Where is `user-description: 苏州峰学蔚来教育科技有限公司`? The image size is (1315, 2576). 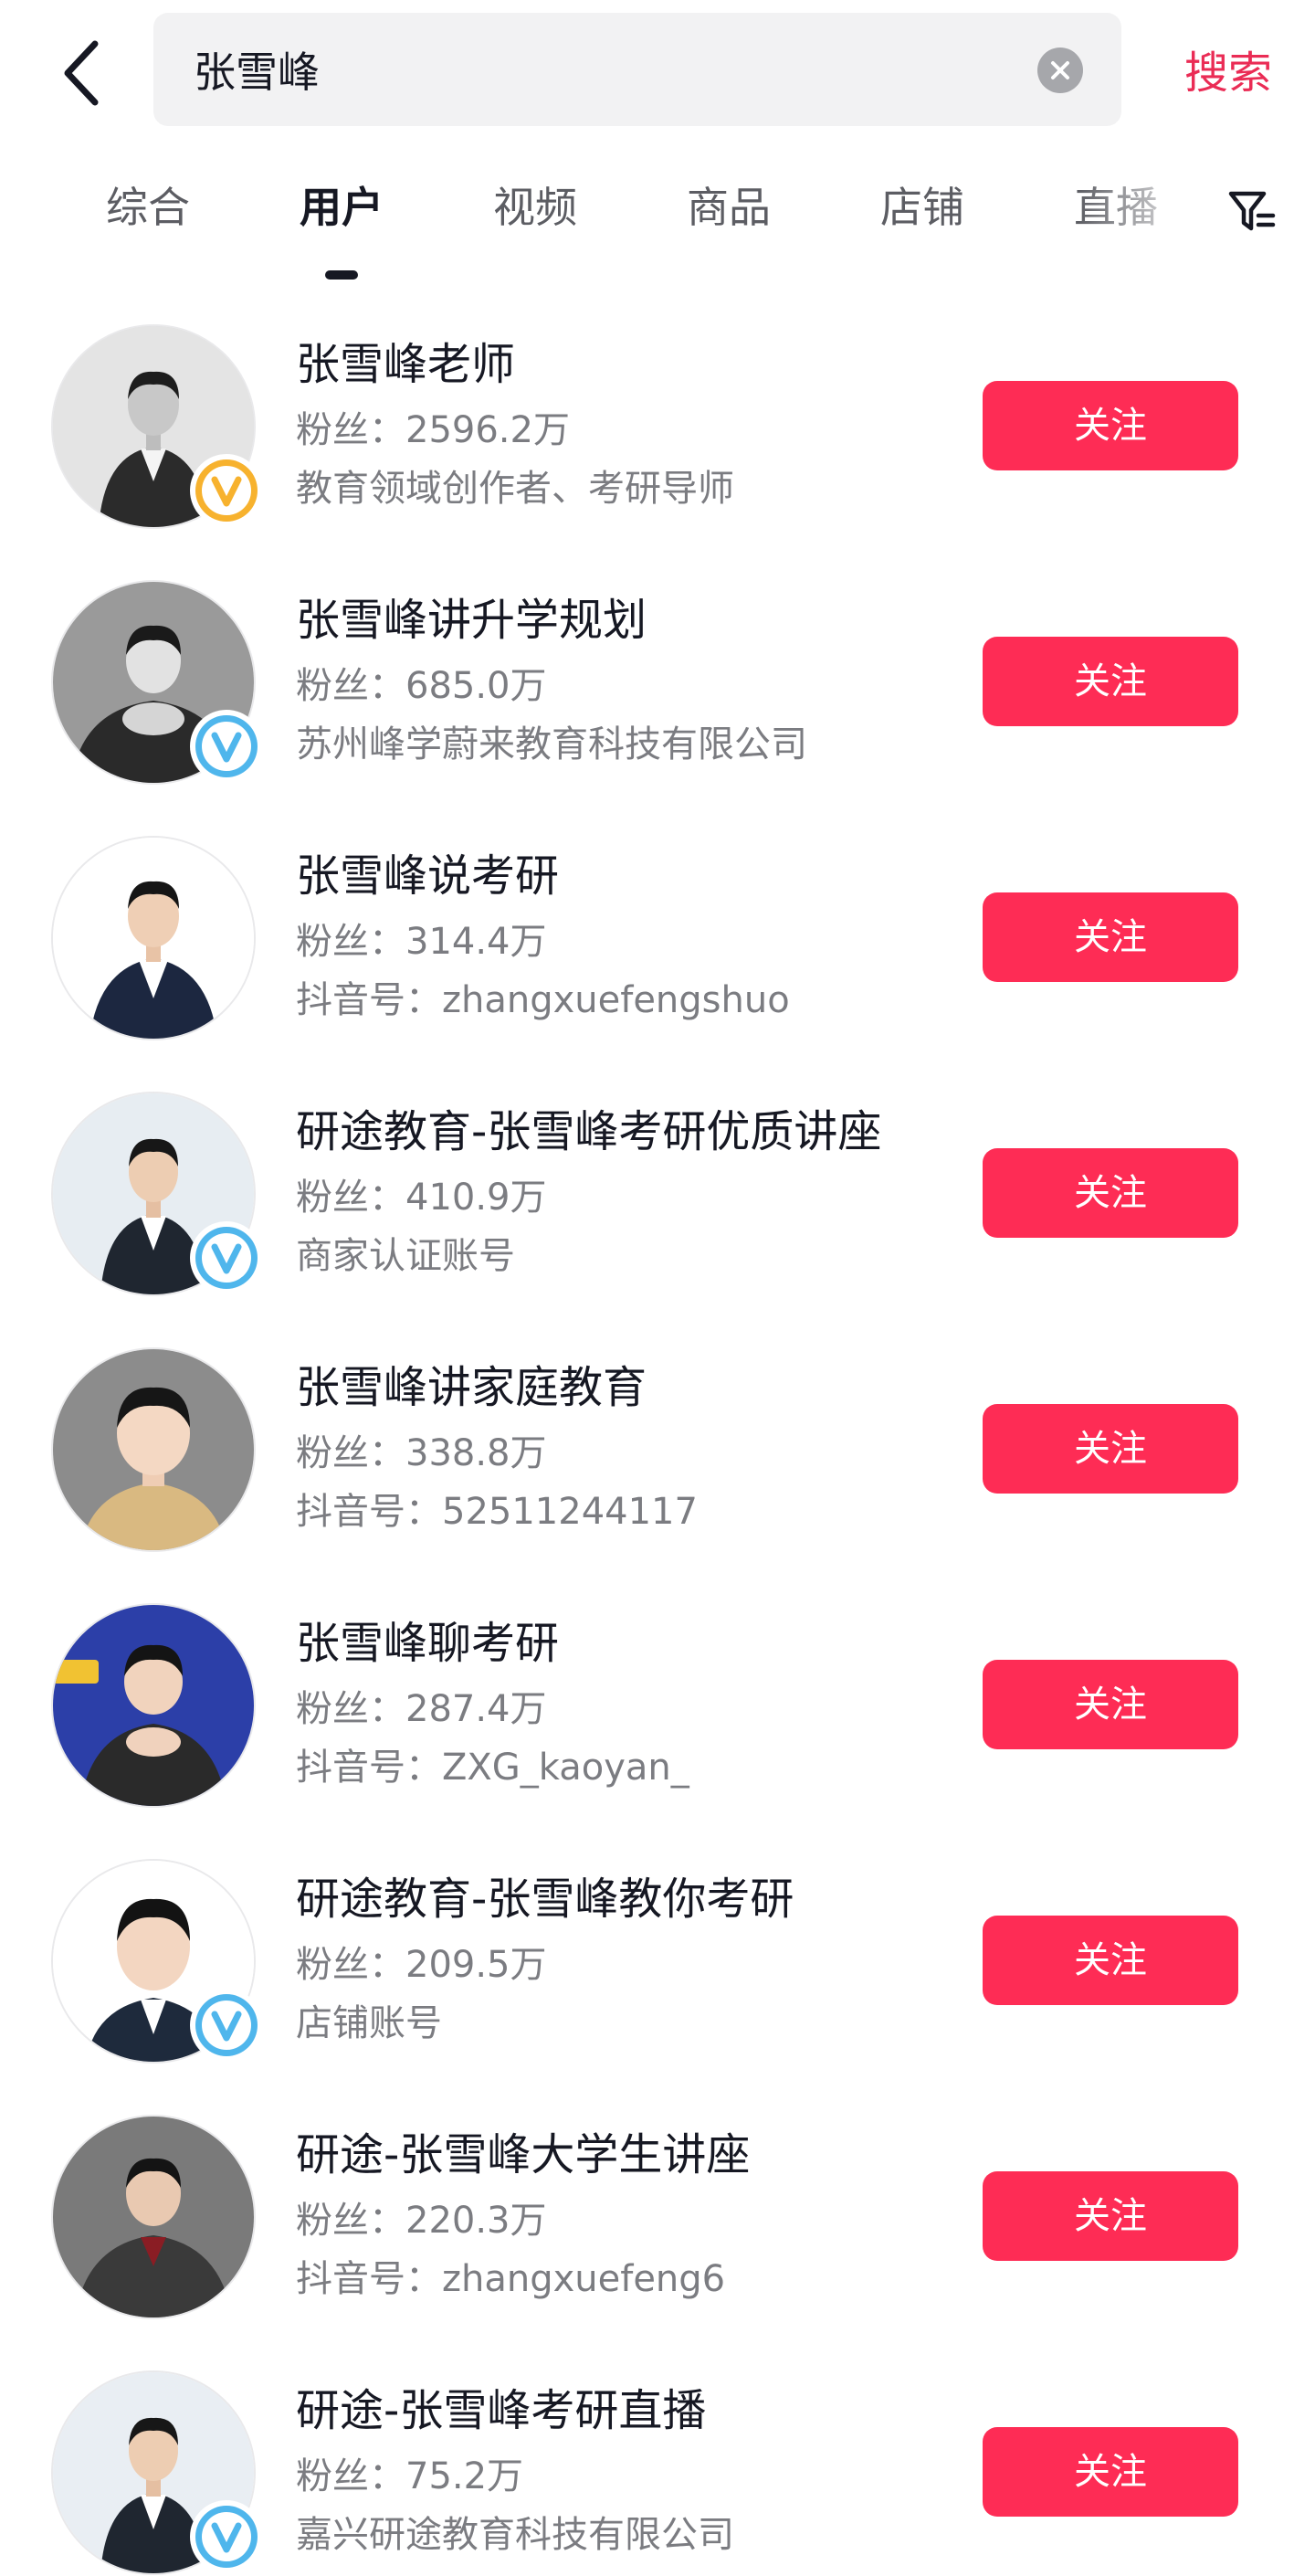 user-description: 苏州峰学蔚来教育科技有限公司 is located at coordinates (551, 744).